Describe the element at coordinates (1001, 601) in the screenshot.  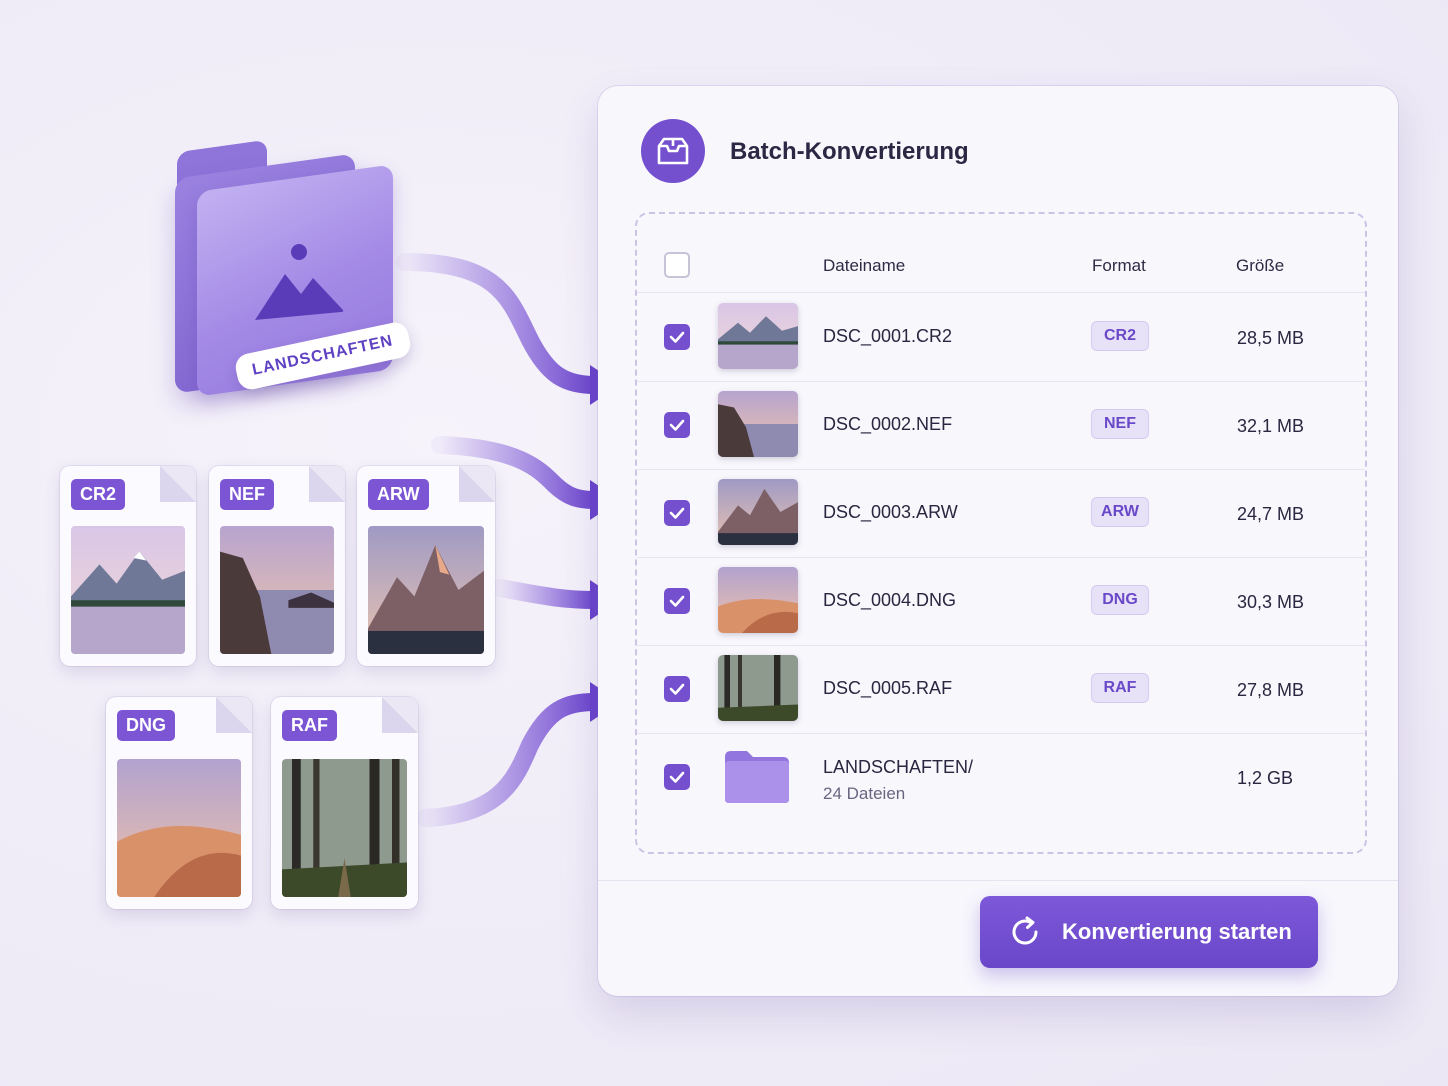
I see `table-row: DSC_0004.DNG DNG 30,3 MB` at that location.